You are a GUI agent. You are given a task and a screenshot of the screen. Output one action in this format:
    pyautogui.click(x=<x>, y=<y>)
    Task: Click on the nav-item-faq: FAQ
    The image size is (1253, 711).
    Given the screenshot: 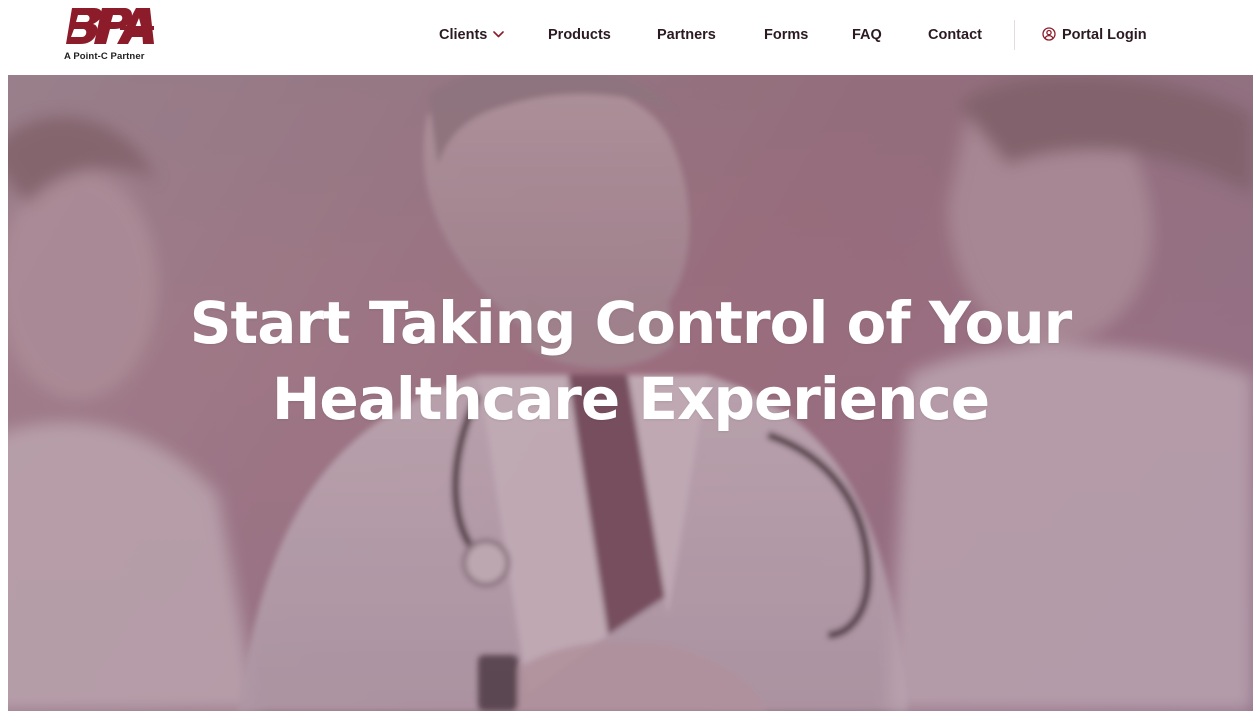 What is the action you would take?
    pyautogui.click(x=867, y=35)
    